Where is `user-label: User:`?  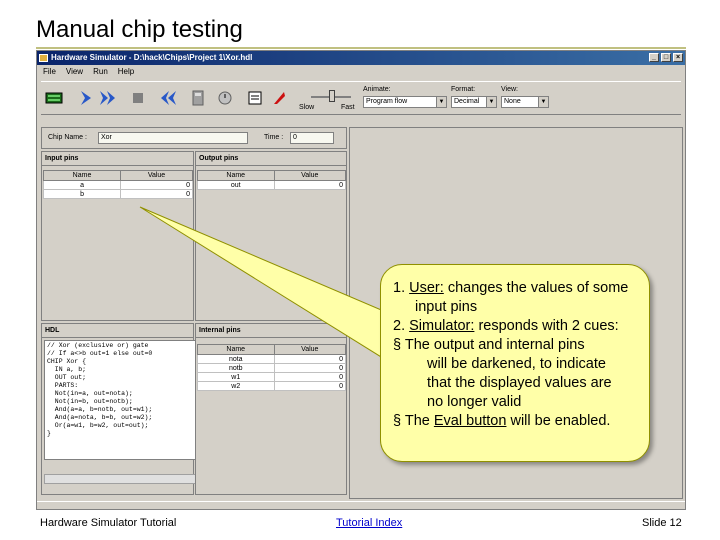
user-label: User: is located at coordinates (426, 288).